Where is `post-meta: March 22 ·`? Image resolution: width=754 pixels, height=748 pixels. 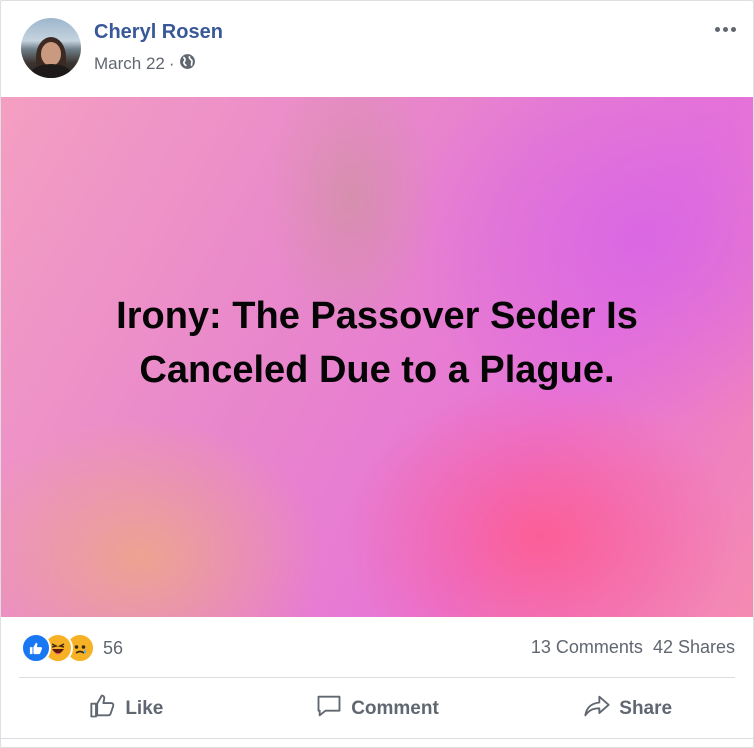
post-meta: March 22 · is located at coordinates (145, 64).